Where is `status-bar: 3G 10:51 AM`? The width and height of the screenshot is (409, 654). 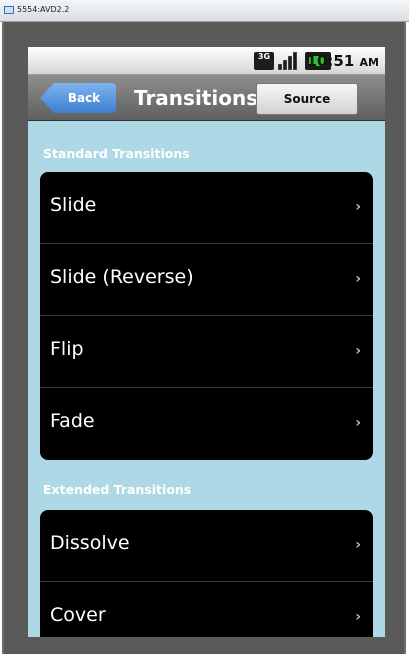
status-bar: 3G 10:51 AM is located at coordinates (206, 61).